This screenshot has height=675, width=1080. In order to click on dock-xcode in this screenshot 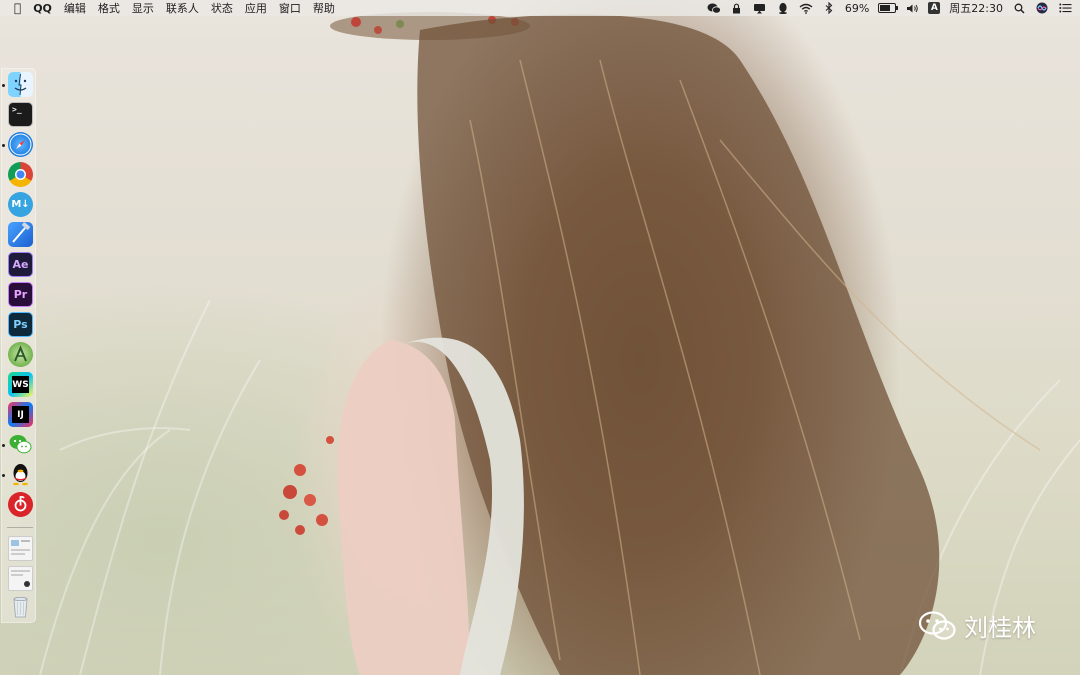, I will do `click(20, 234)`.